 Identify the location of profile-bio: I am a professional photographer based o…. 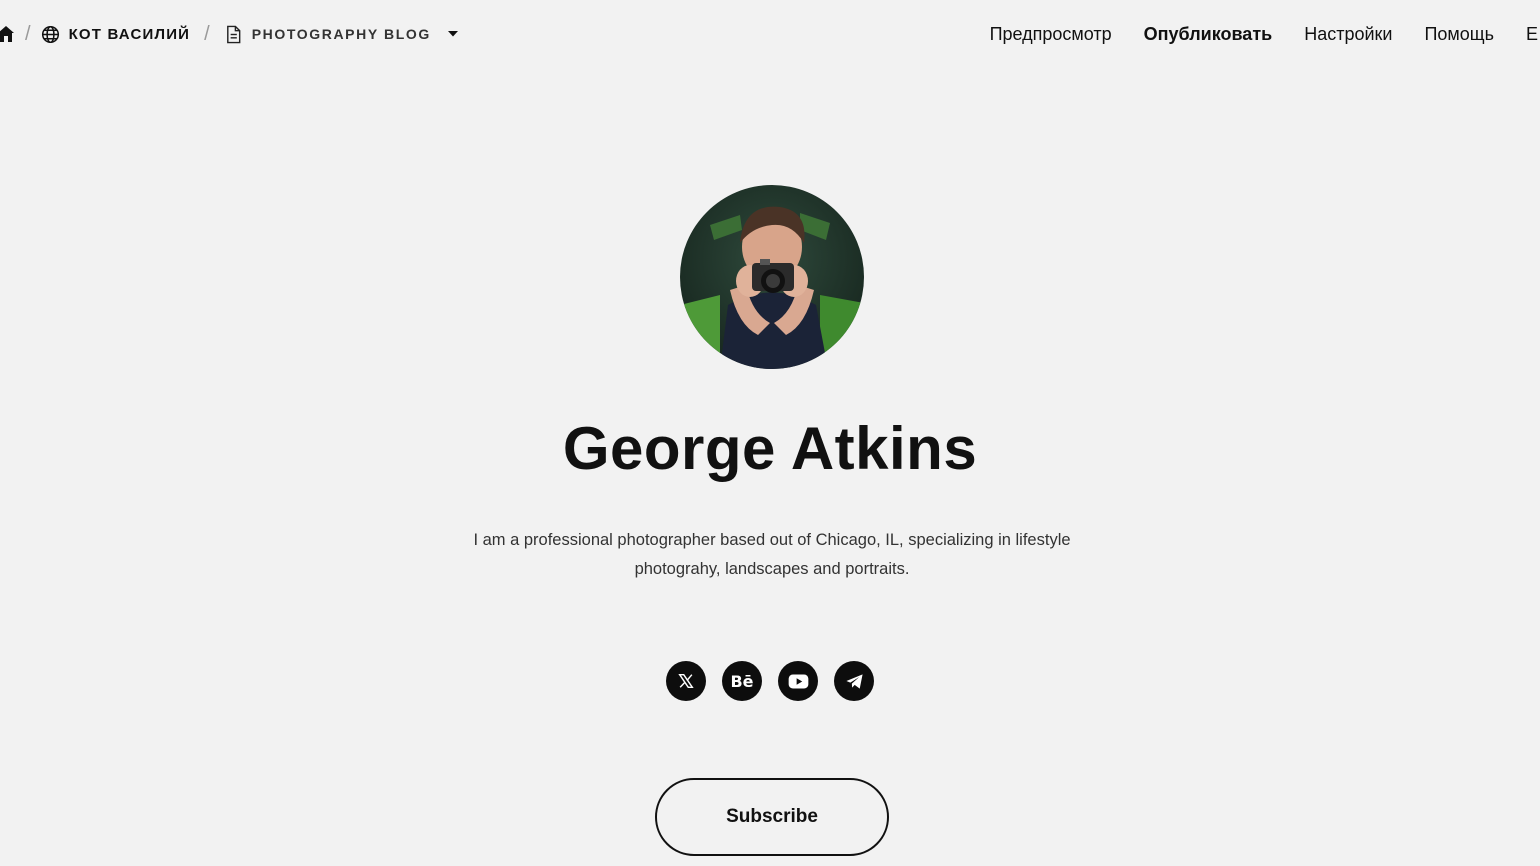
(772, 554).